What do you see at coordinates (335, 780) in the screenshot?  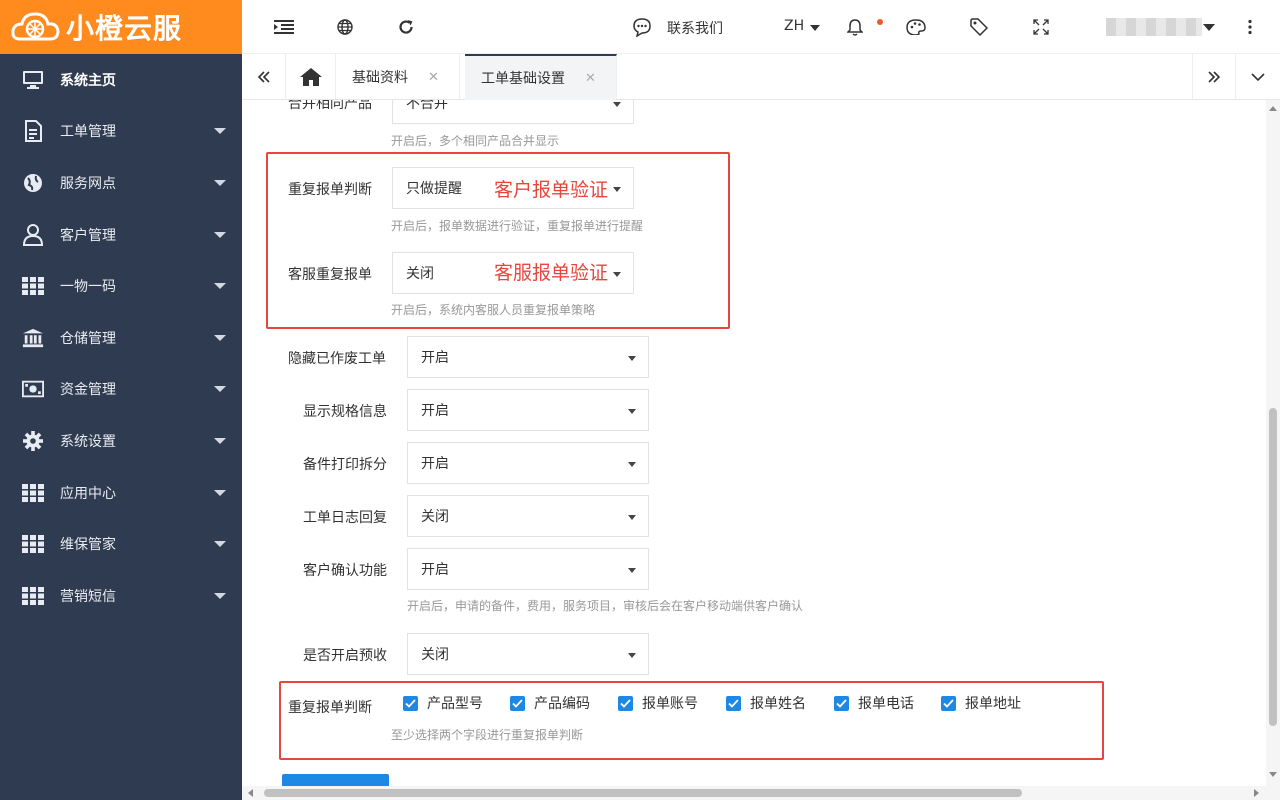 I see `save-button` at bounding box center [335, 780].